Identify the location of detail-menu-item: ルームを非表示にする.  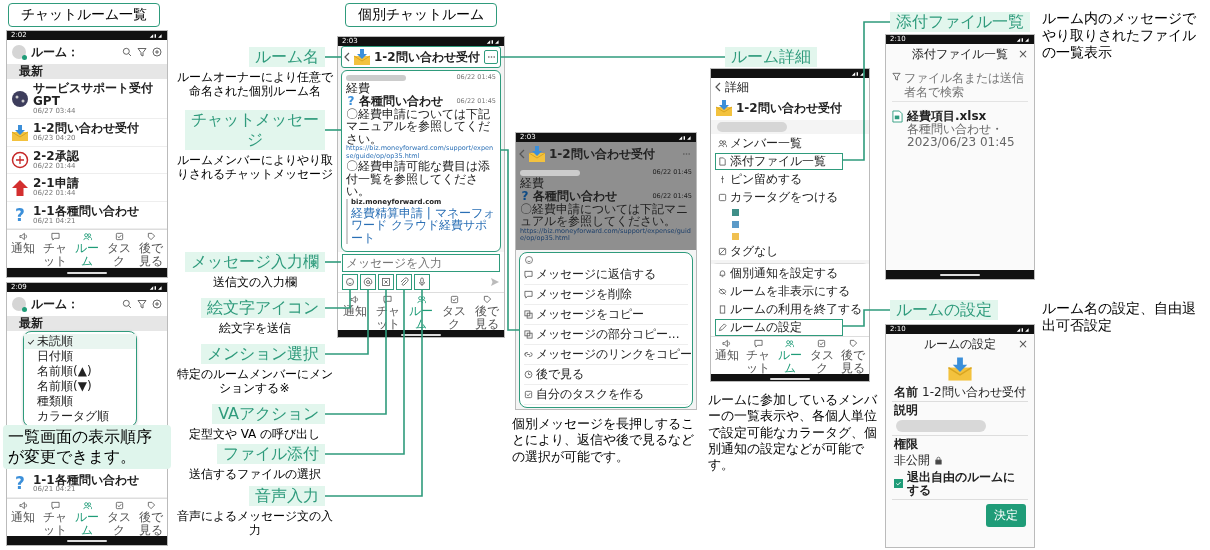
(784, 291).